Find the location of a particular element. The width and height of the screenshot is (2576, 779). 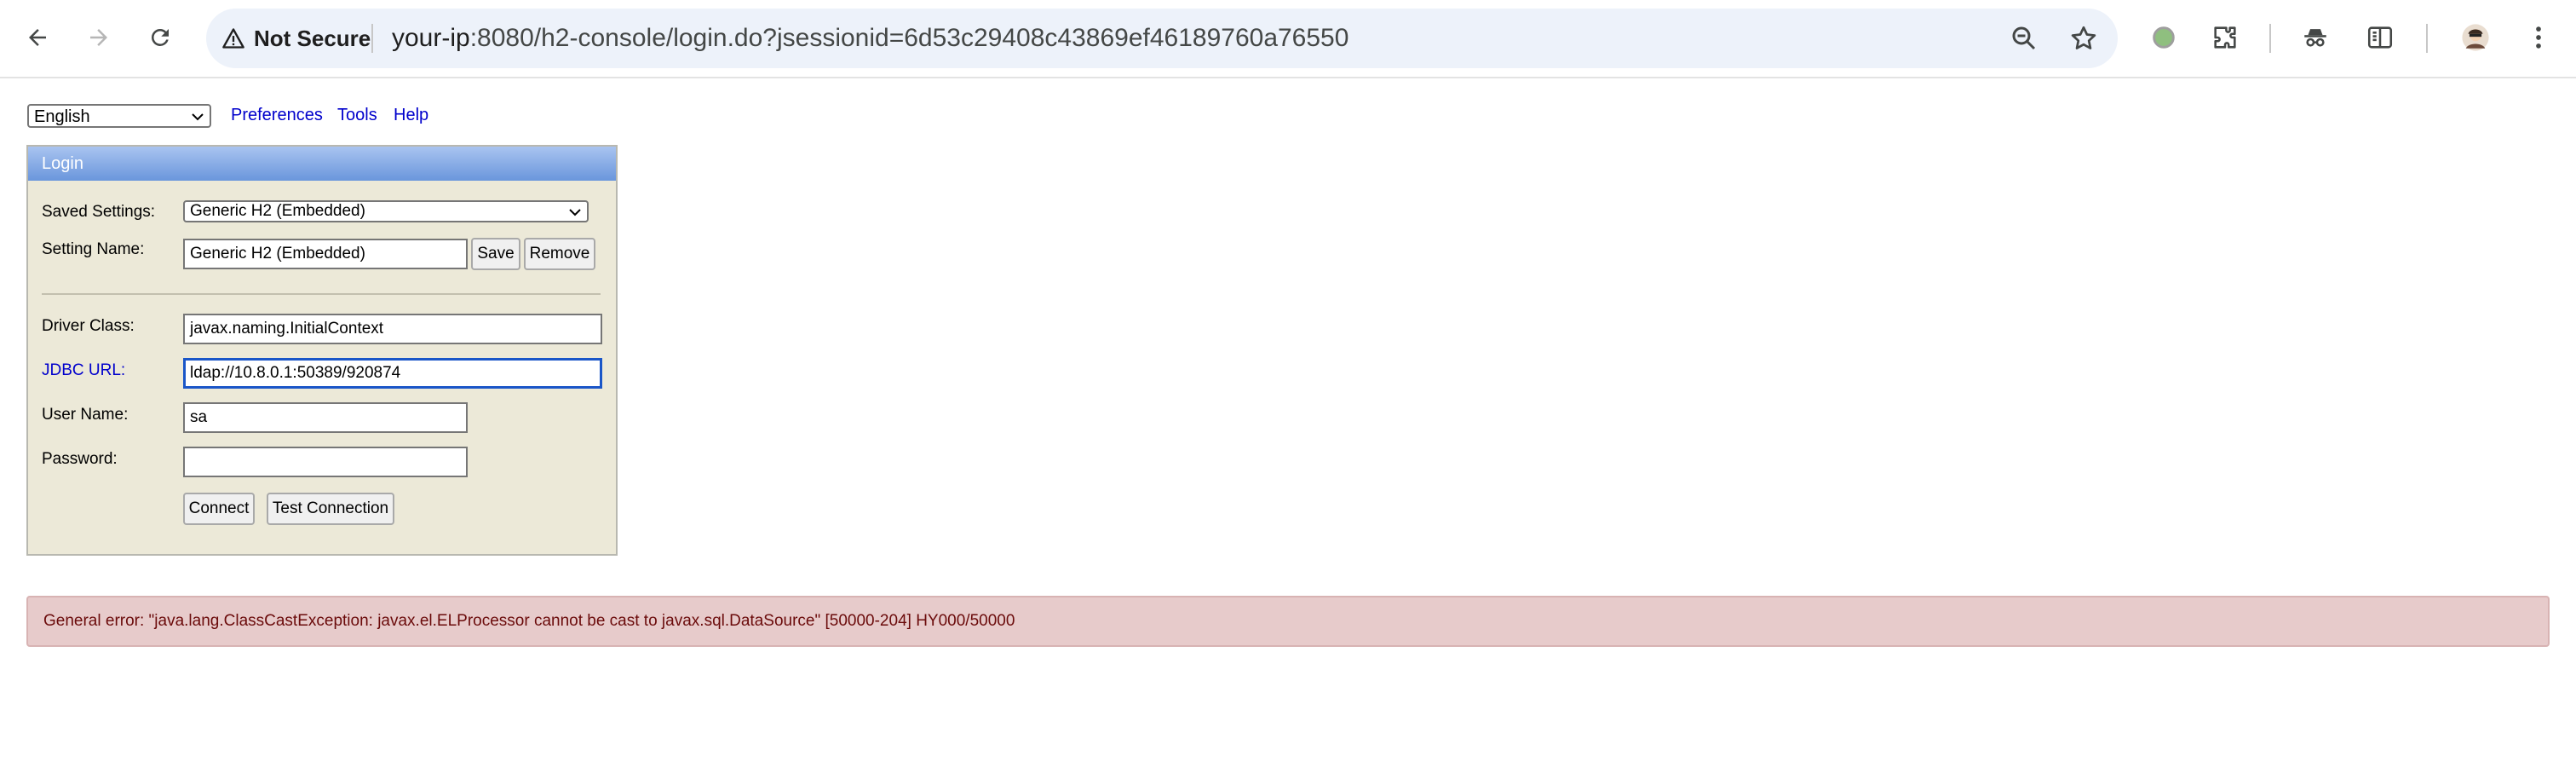

zoom-icon is located at coordinates (2024, 38).